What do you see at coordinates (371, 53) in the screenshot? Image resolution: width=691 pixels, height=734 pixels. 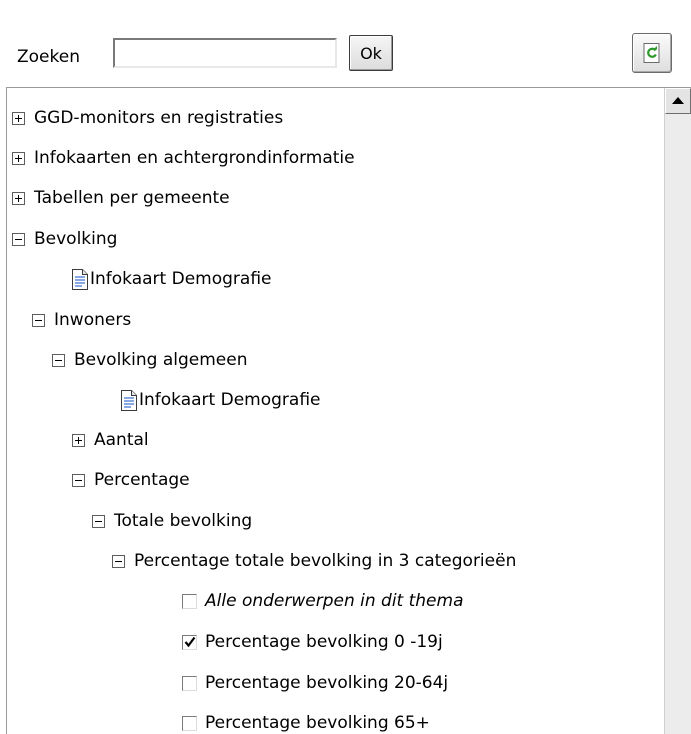 I see `ok-button: Ok` at bounding box center [371, 53].